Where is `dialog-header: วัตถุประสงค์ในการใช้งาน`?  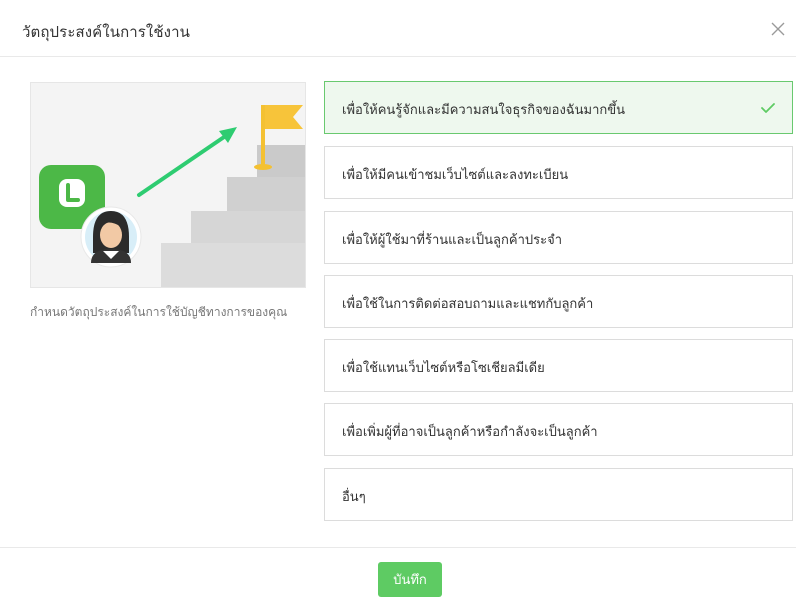 dialog-header: วัตถุประสงค์ในการใช้งาน is located at coordinates (398, 28).